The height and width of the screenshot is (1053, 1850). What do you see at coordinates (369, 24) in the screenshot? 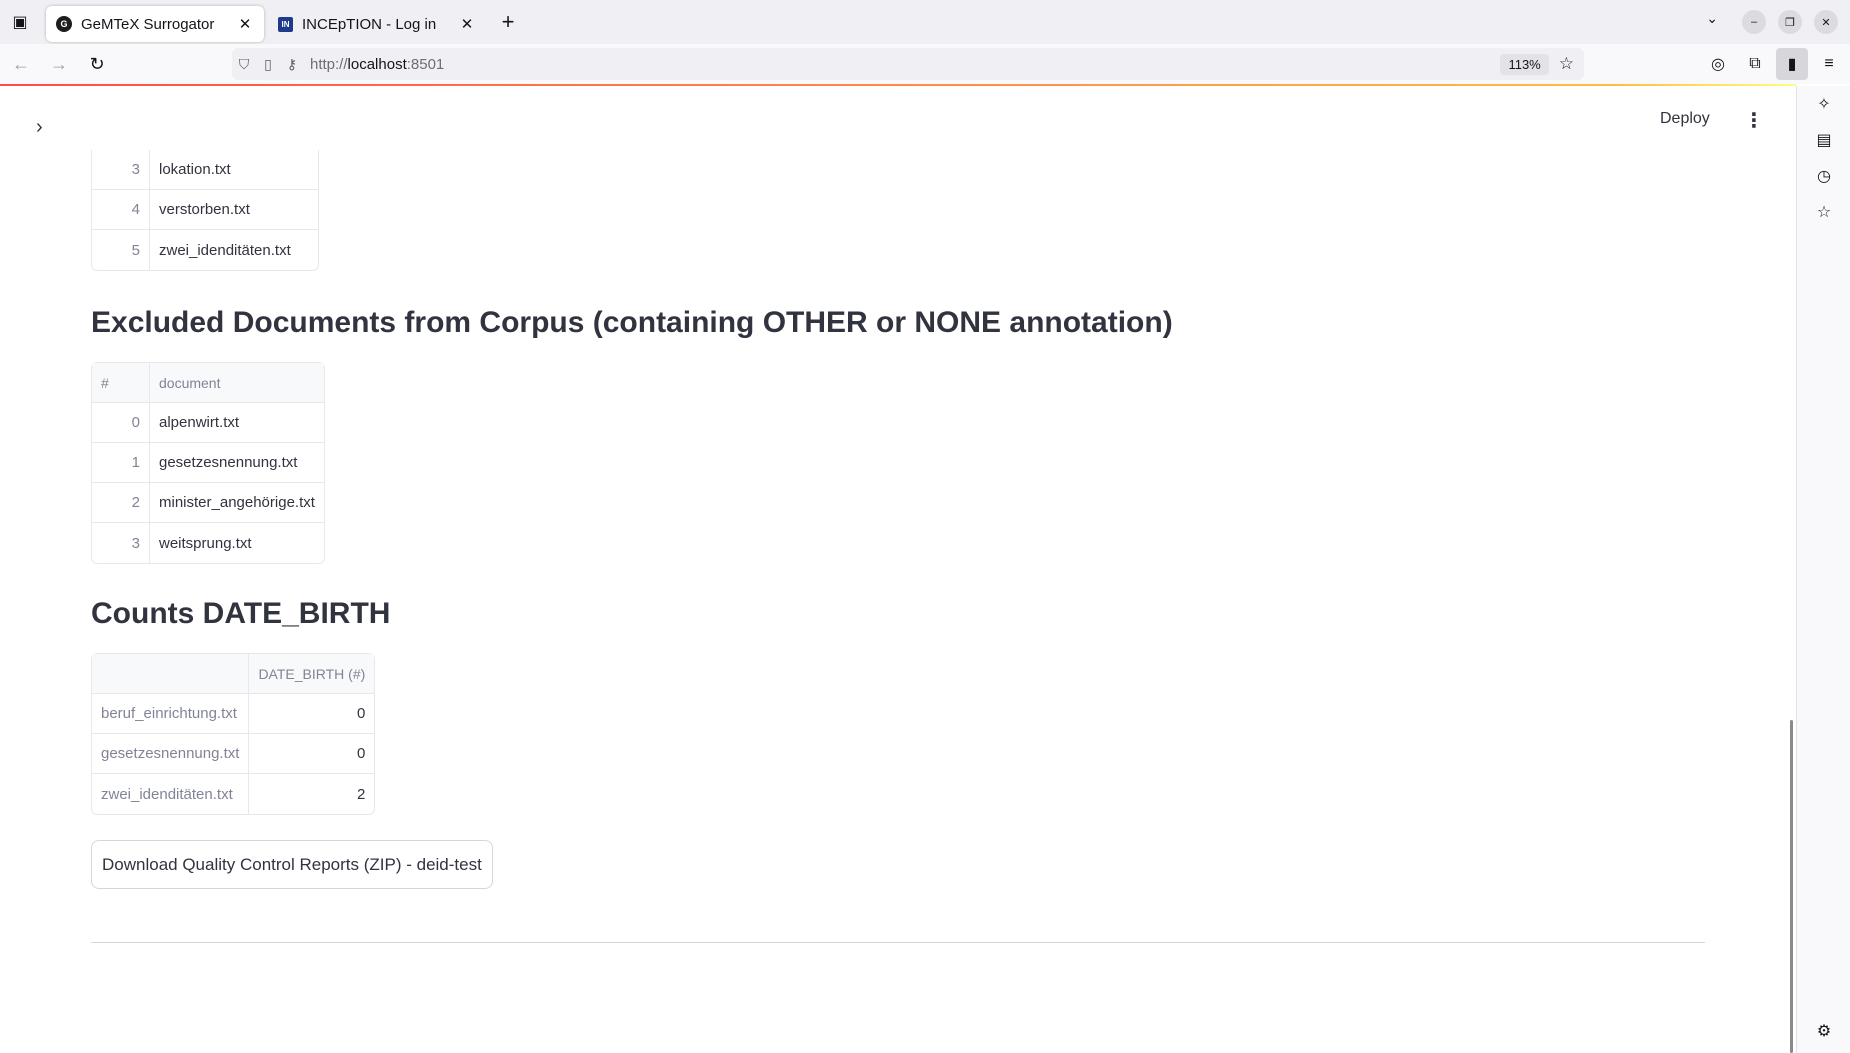
I see `tab-title: INCEpTION - Log in` at bounding box center [369, 24].